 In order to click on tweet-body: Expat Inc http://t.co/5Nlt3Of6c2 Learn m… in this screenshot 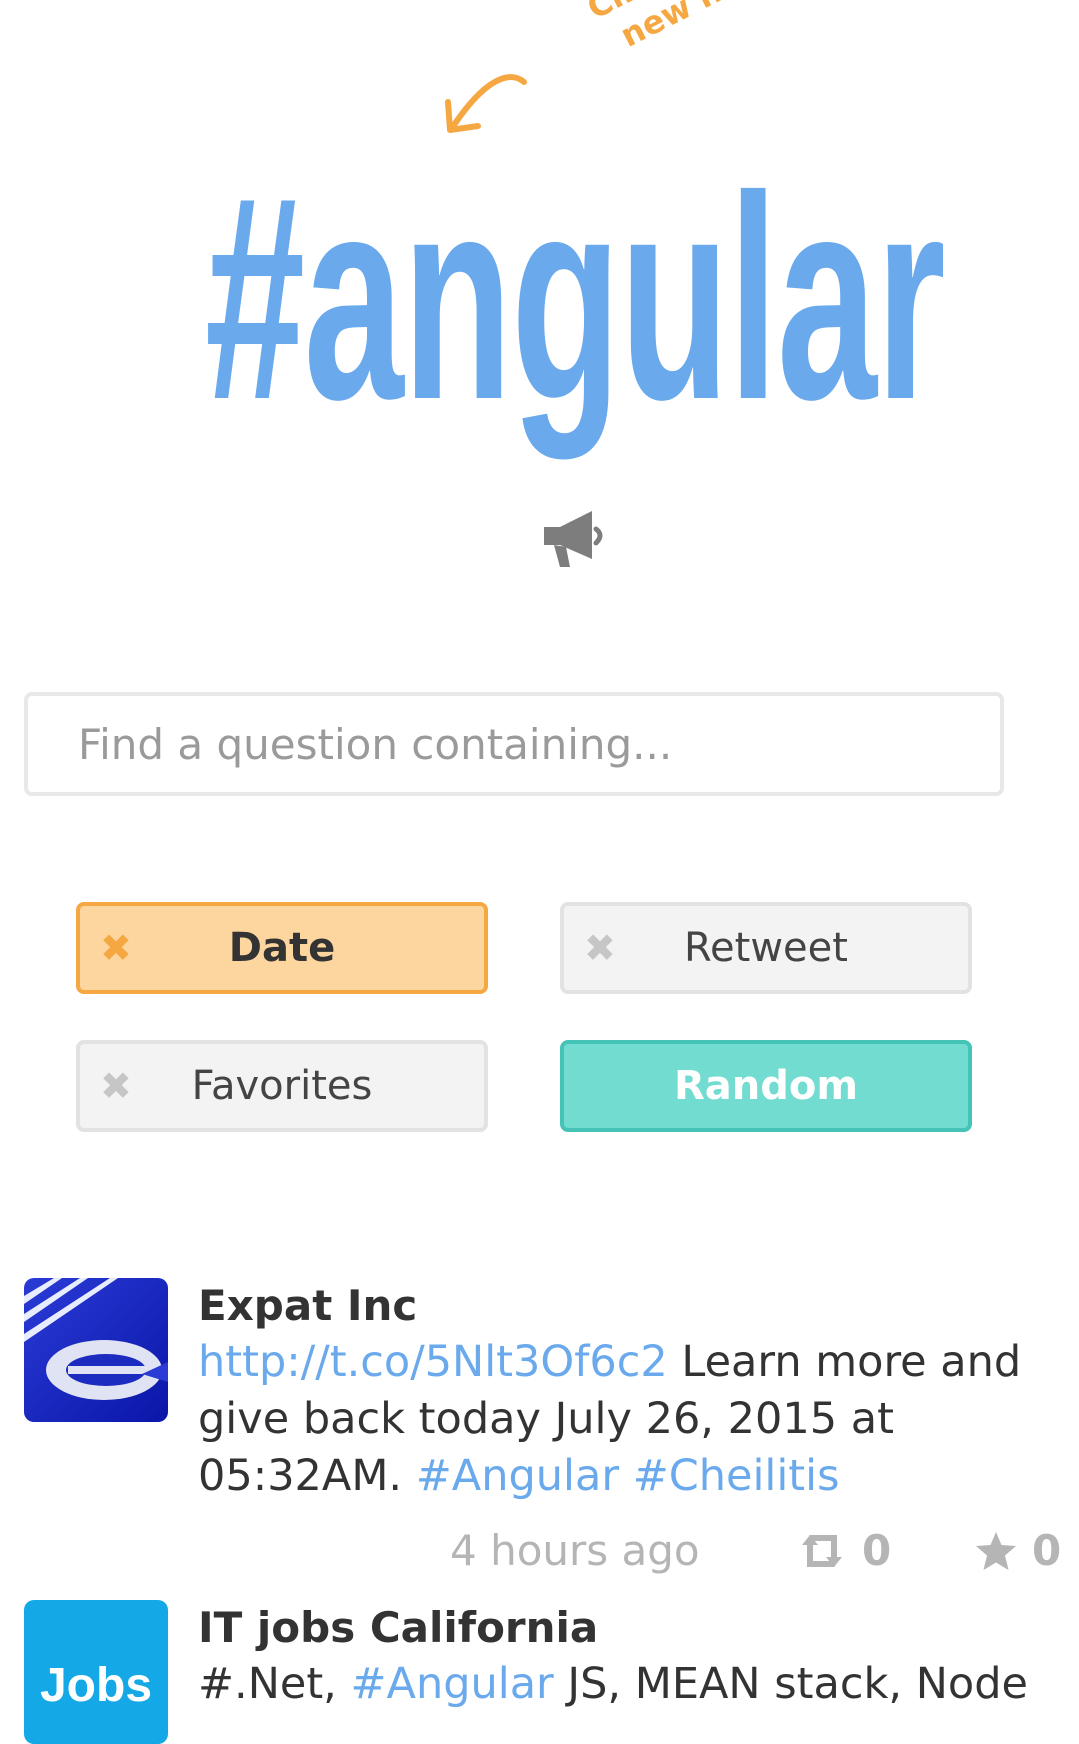, I will do `click(623, 1391)`.